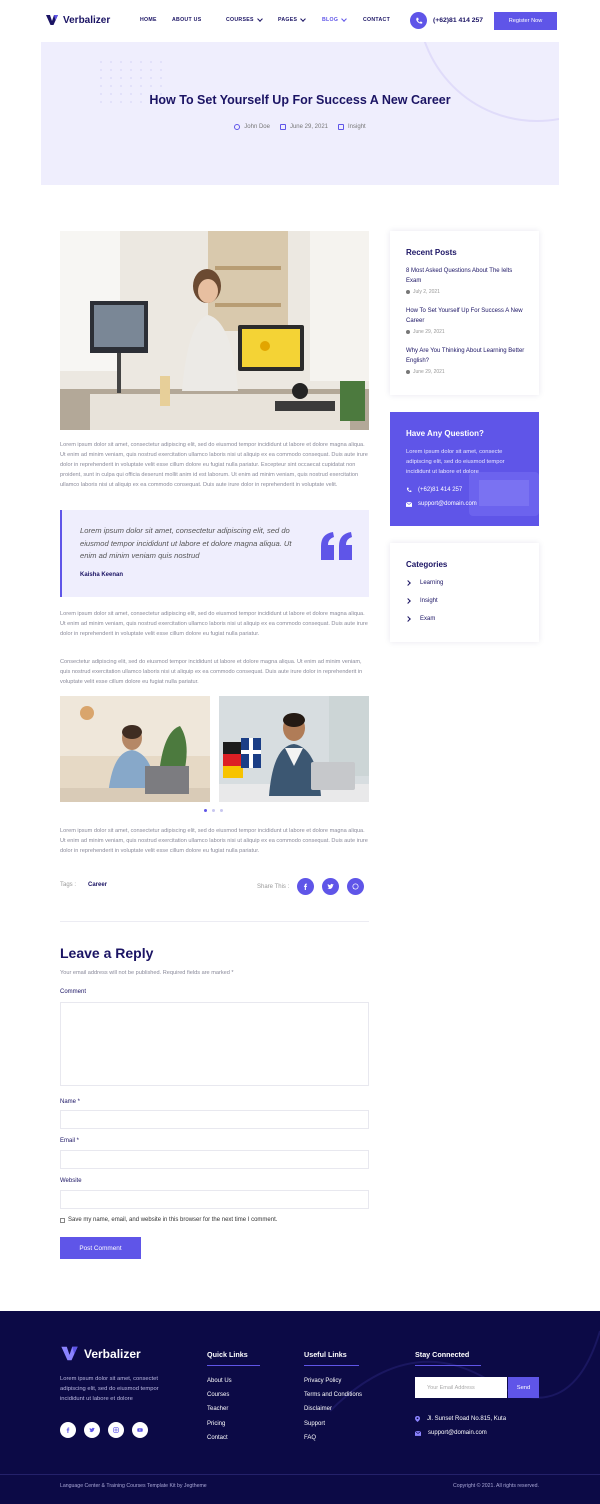 The width and height of the screenshot is (600, 1504). I want to click on stay-connected-title: Stay Connected, so click(448, 1358).